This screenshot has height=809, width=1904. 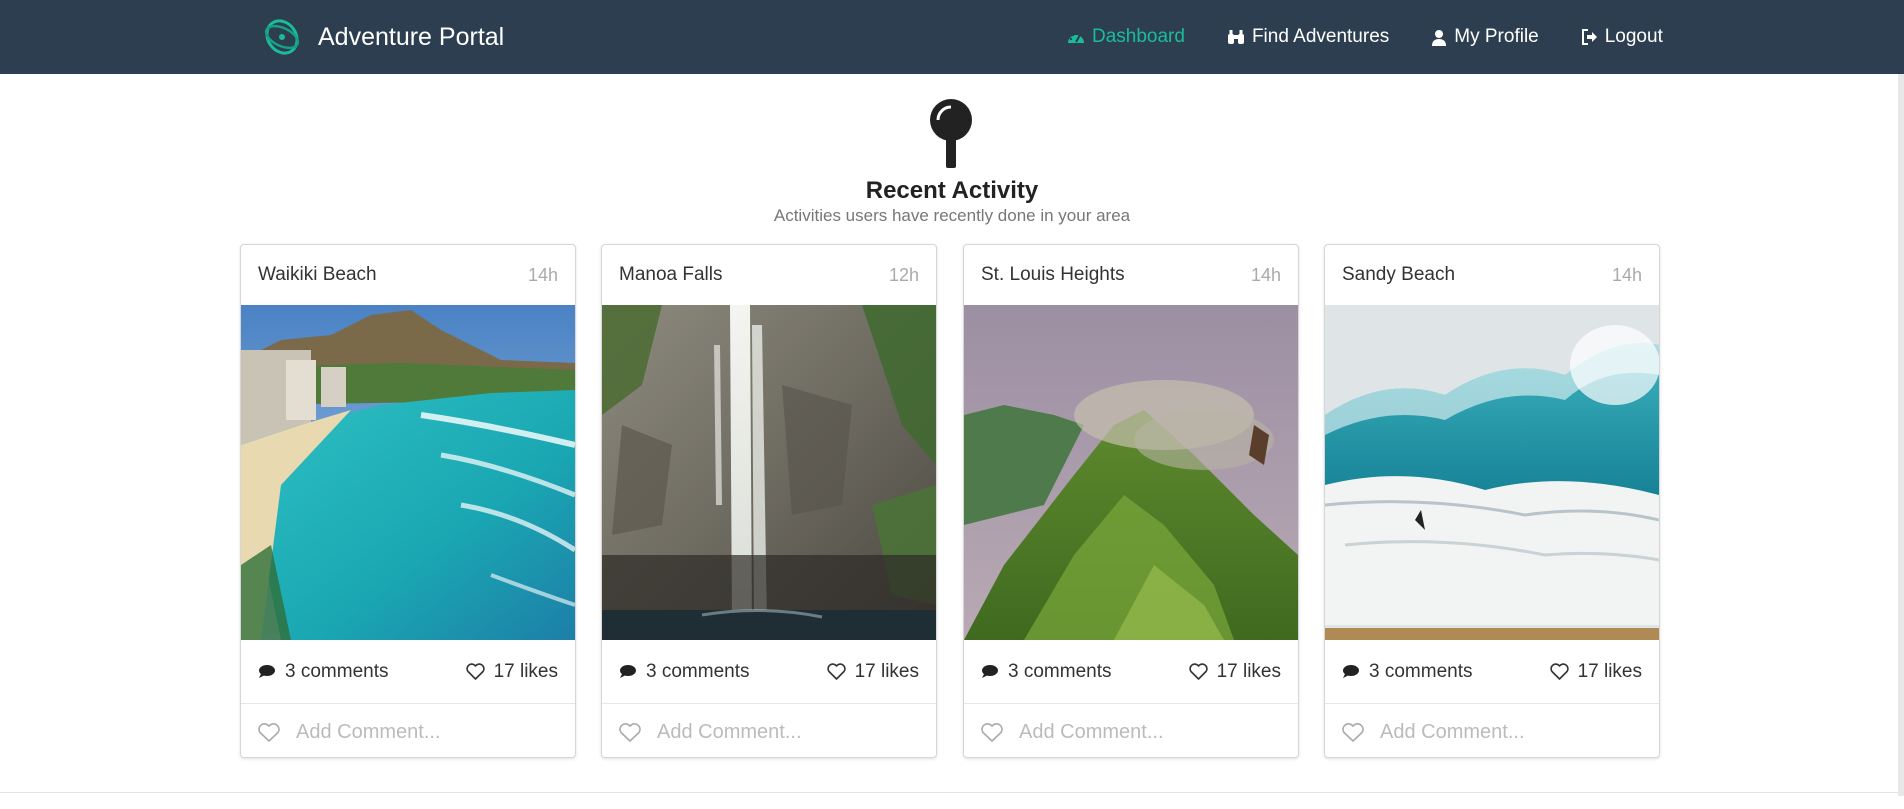 What do you see at coordinates (282, 37) in the screenshot?
I see `globe-logo-icon` at bounding box center [282, 37].